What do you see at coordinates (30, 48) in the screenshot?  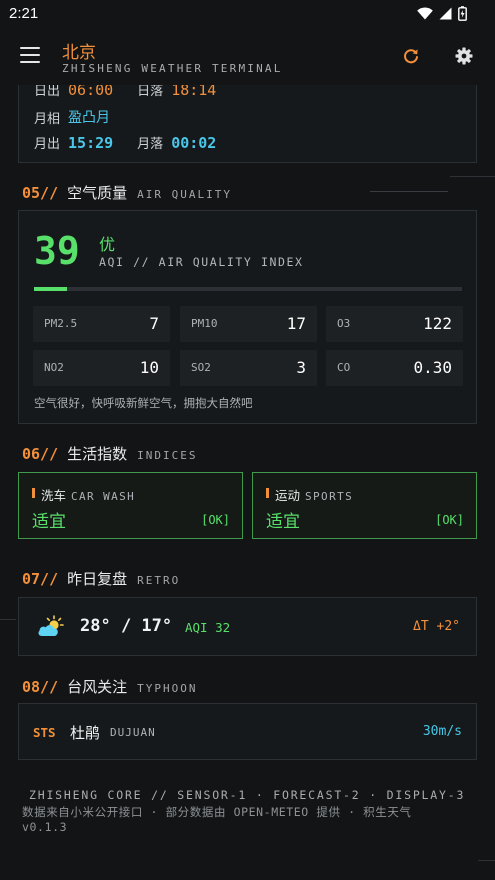 I see `menu-icon` at bounding box center [30, 48].